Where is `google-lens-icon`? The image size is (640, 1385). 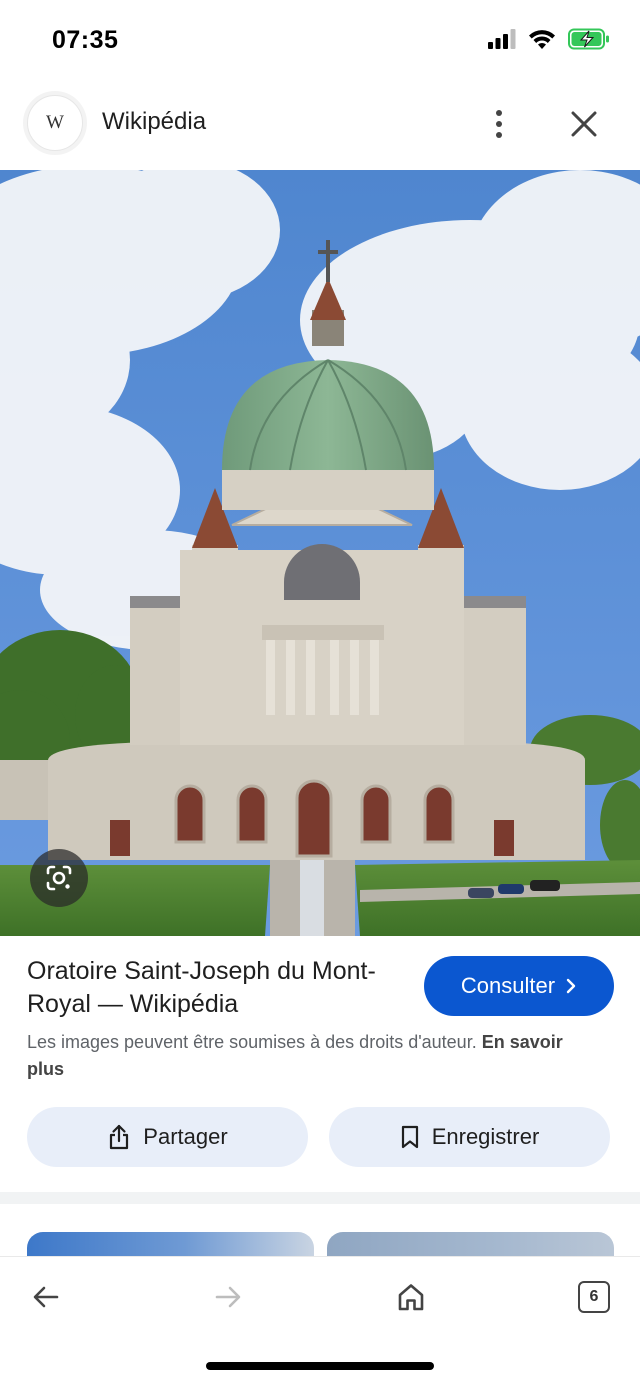
google-lens-icon is located at coordinates (59, 878).